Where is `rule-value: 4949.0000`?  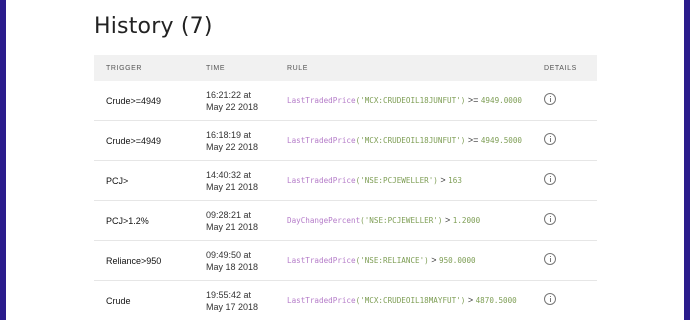
rule-value: 4949.0000 is located at coordinates (501, 100).